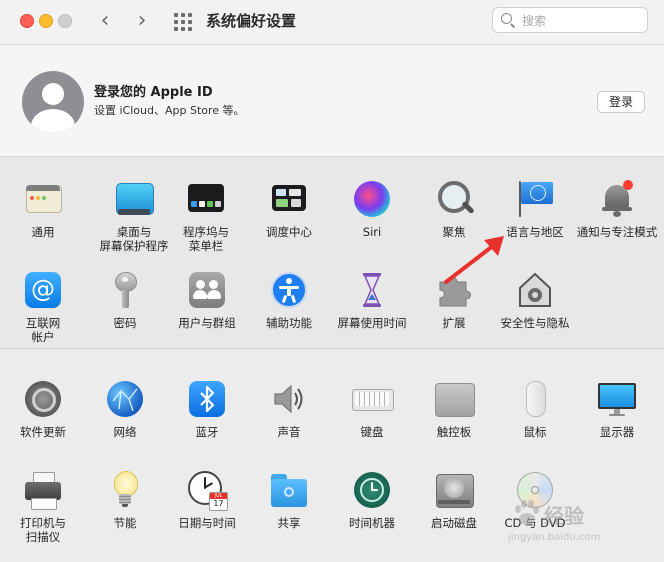 The height and width of the screenshot is (562, 664). I want to click on pref-network: 网络, so click(125, 409).